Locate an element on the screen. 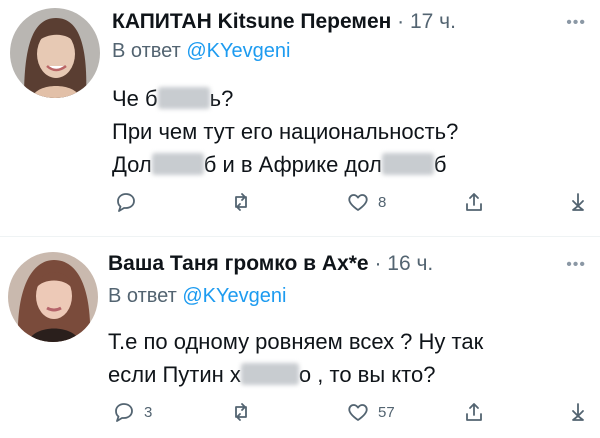 Image resolution: width=600 pixels, height=438 pixels. text-line: Т.е по одному ровняем всех ? Ну так is located at coordinates (295, 341).